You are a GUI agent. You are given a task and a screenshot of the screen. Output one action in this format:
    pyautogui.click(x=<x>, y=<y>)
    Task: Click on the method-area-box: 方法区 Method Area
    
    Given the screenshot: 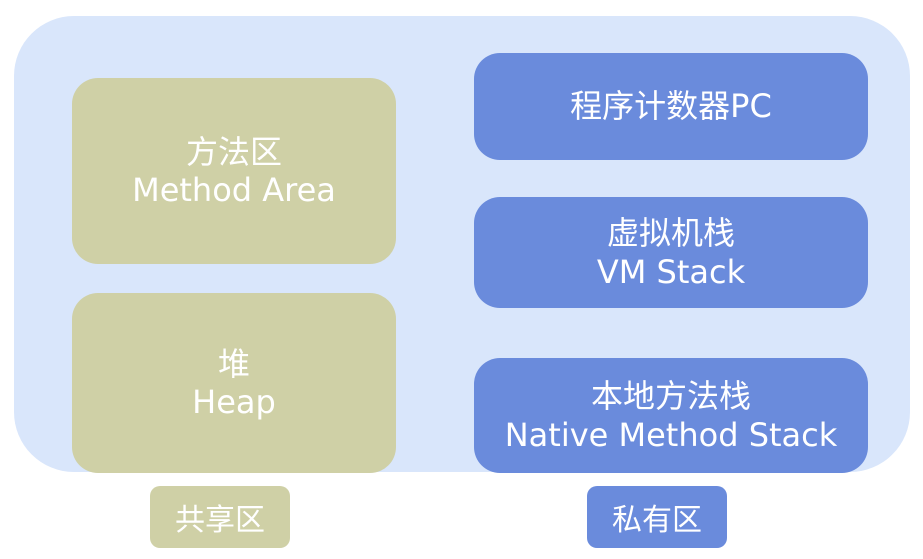 What is the action you would take?
    pyautogui.click(x=234, y=171)
    